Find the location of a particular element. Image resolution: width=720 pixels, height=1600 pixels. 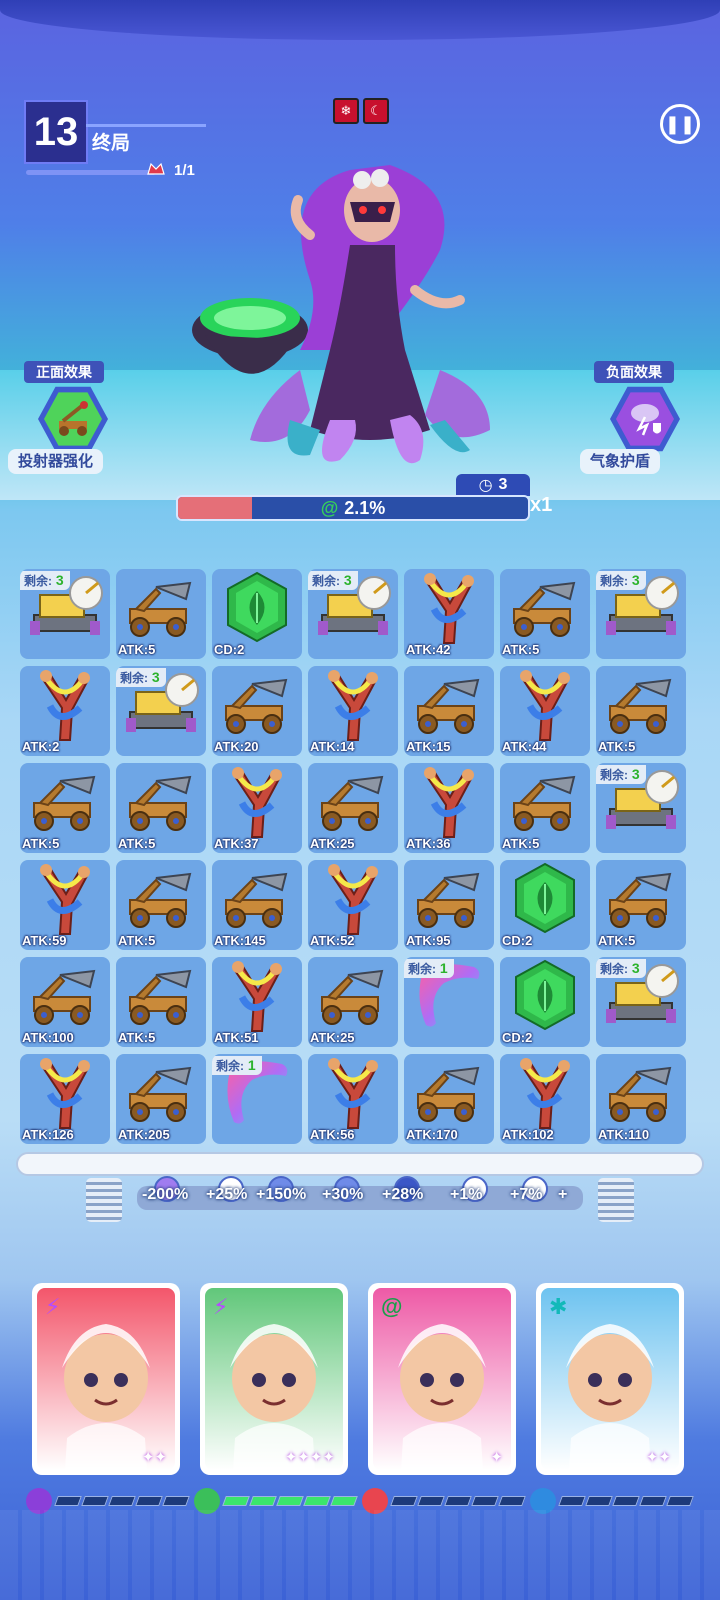

hero-stars: ✦ is located at coordinates (496, 1457).